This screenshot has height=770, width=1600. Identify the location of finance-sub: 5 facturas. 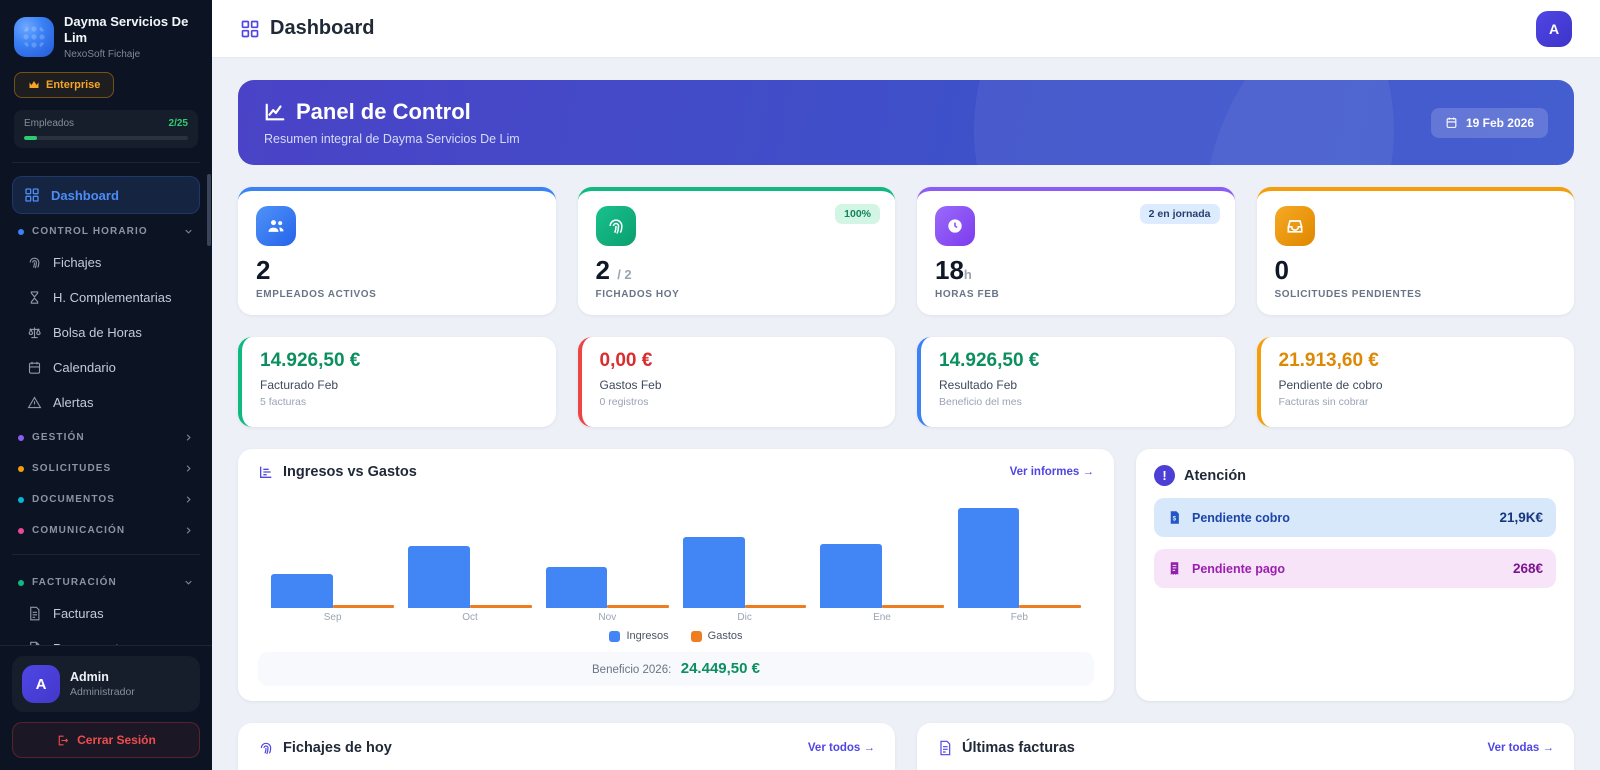
(283, 402).